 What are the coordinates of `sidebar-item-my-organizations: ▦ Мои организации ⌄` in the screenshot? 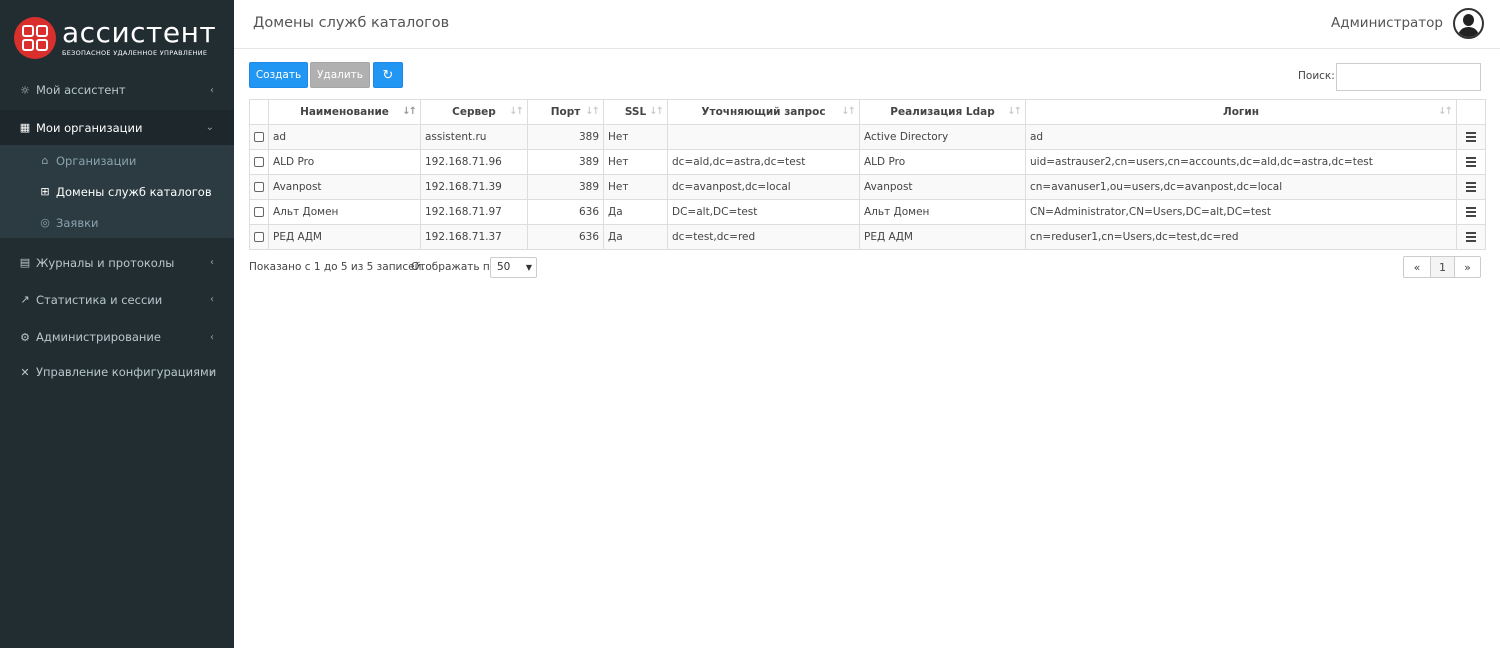 It's located at (117, 127).